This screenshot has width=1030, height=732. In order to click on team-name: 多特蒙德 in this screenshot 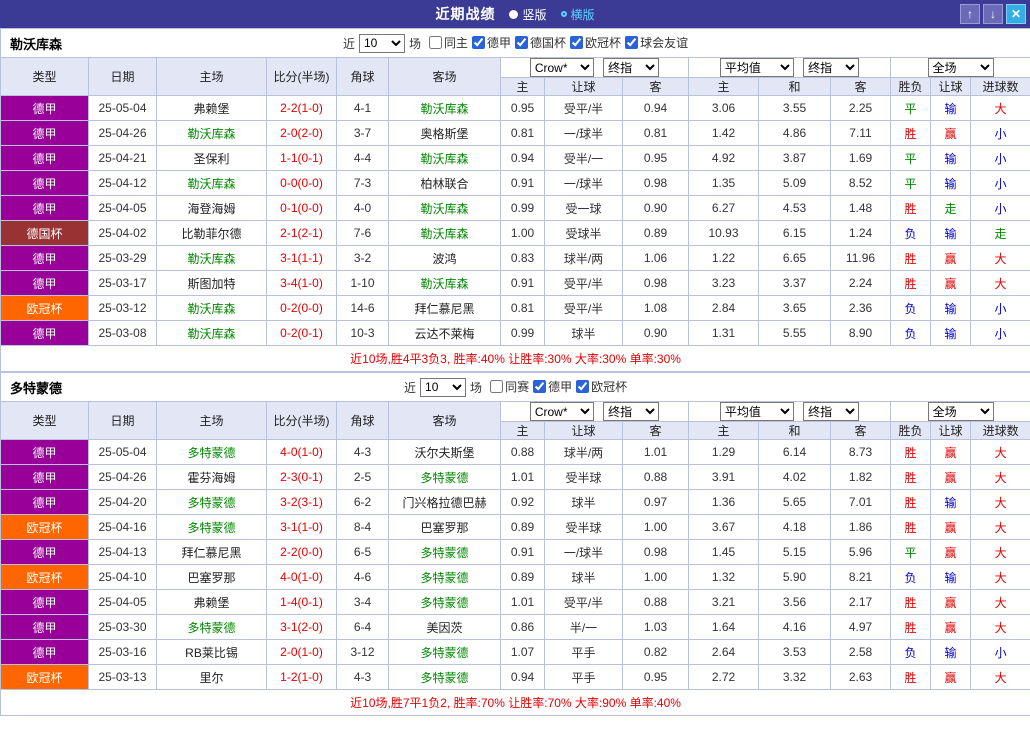, I will do `click(36, 388)`.